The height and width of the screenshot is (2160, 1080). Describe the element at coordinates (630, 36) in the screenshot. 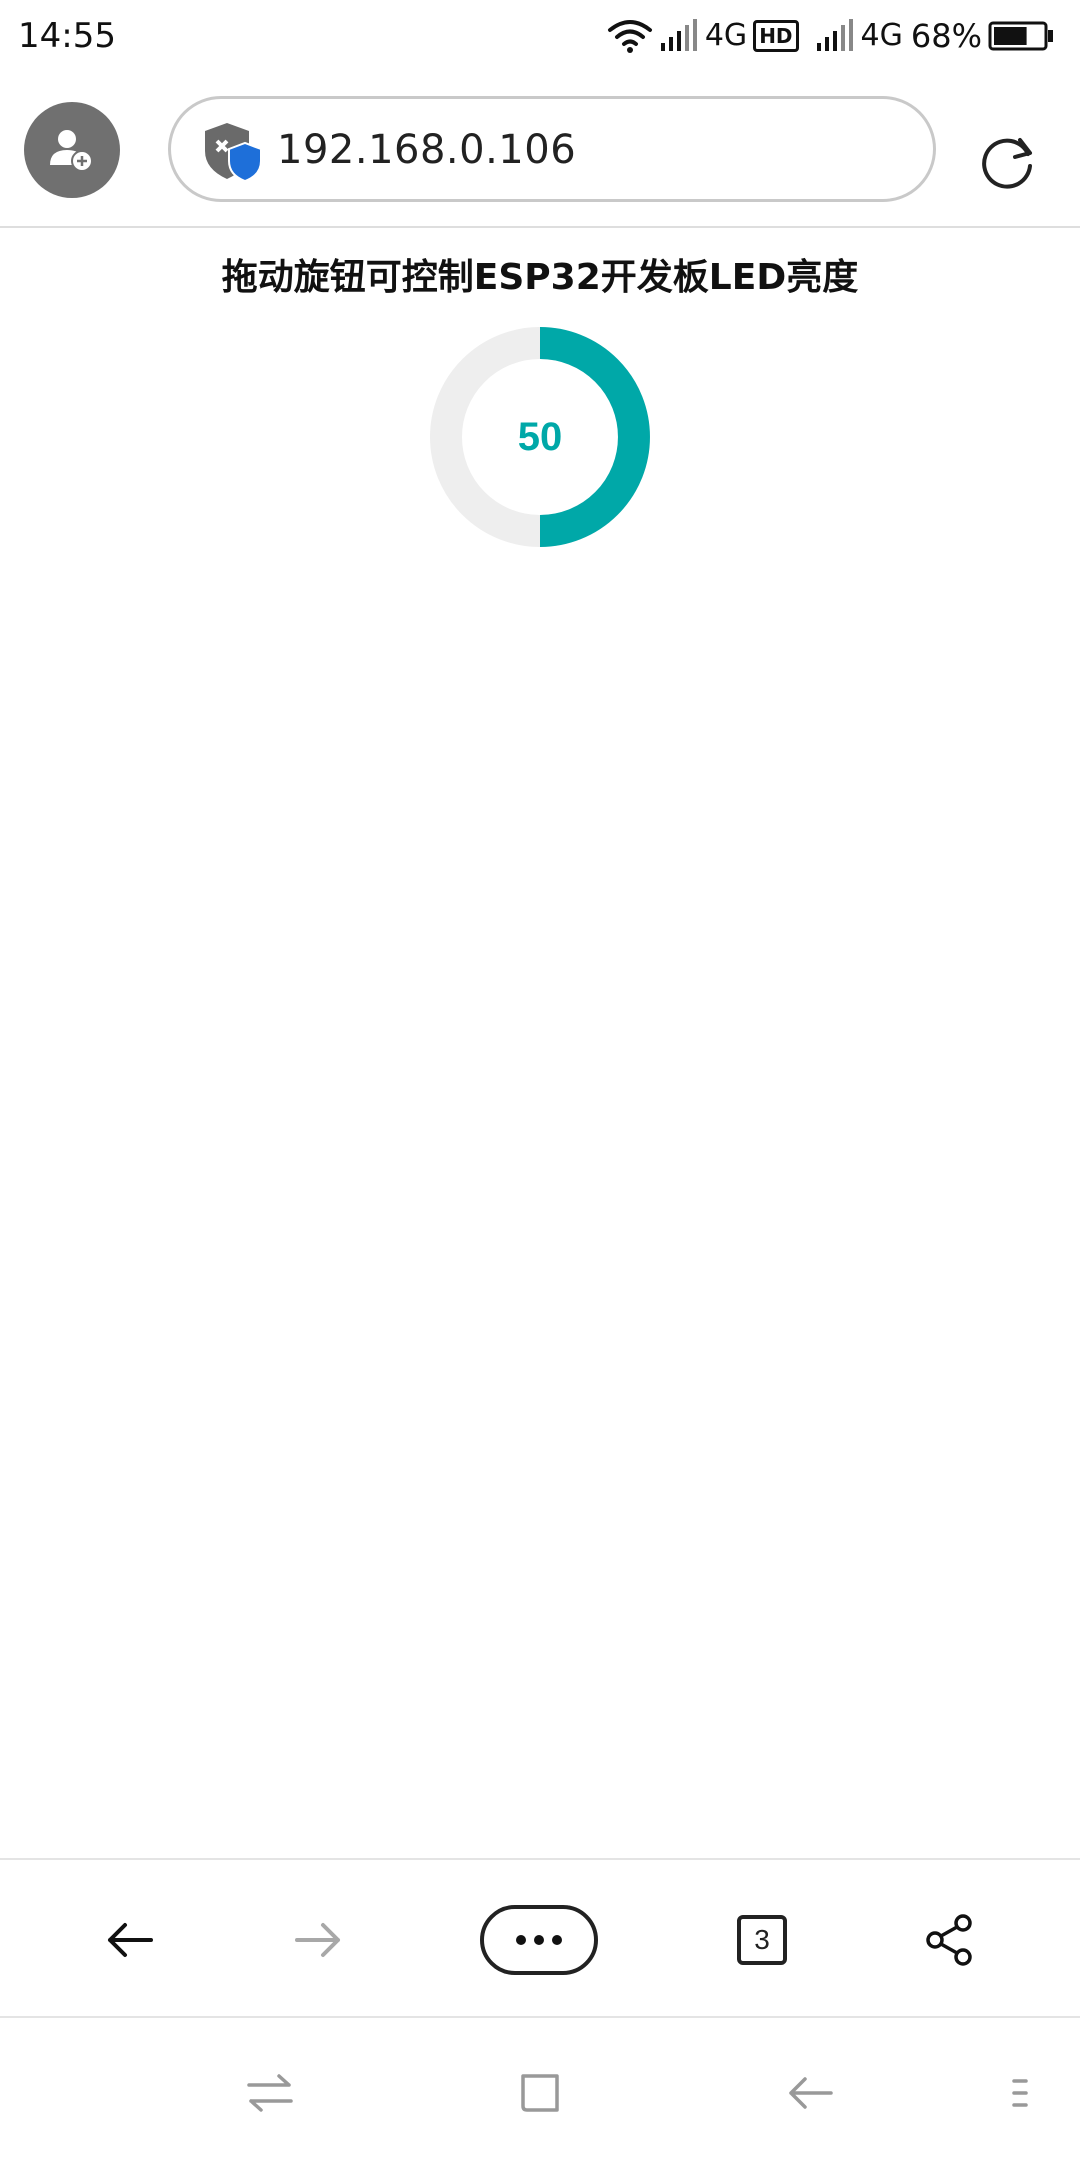

I see `wifi-icon` at that location.